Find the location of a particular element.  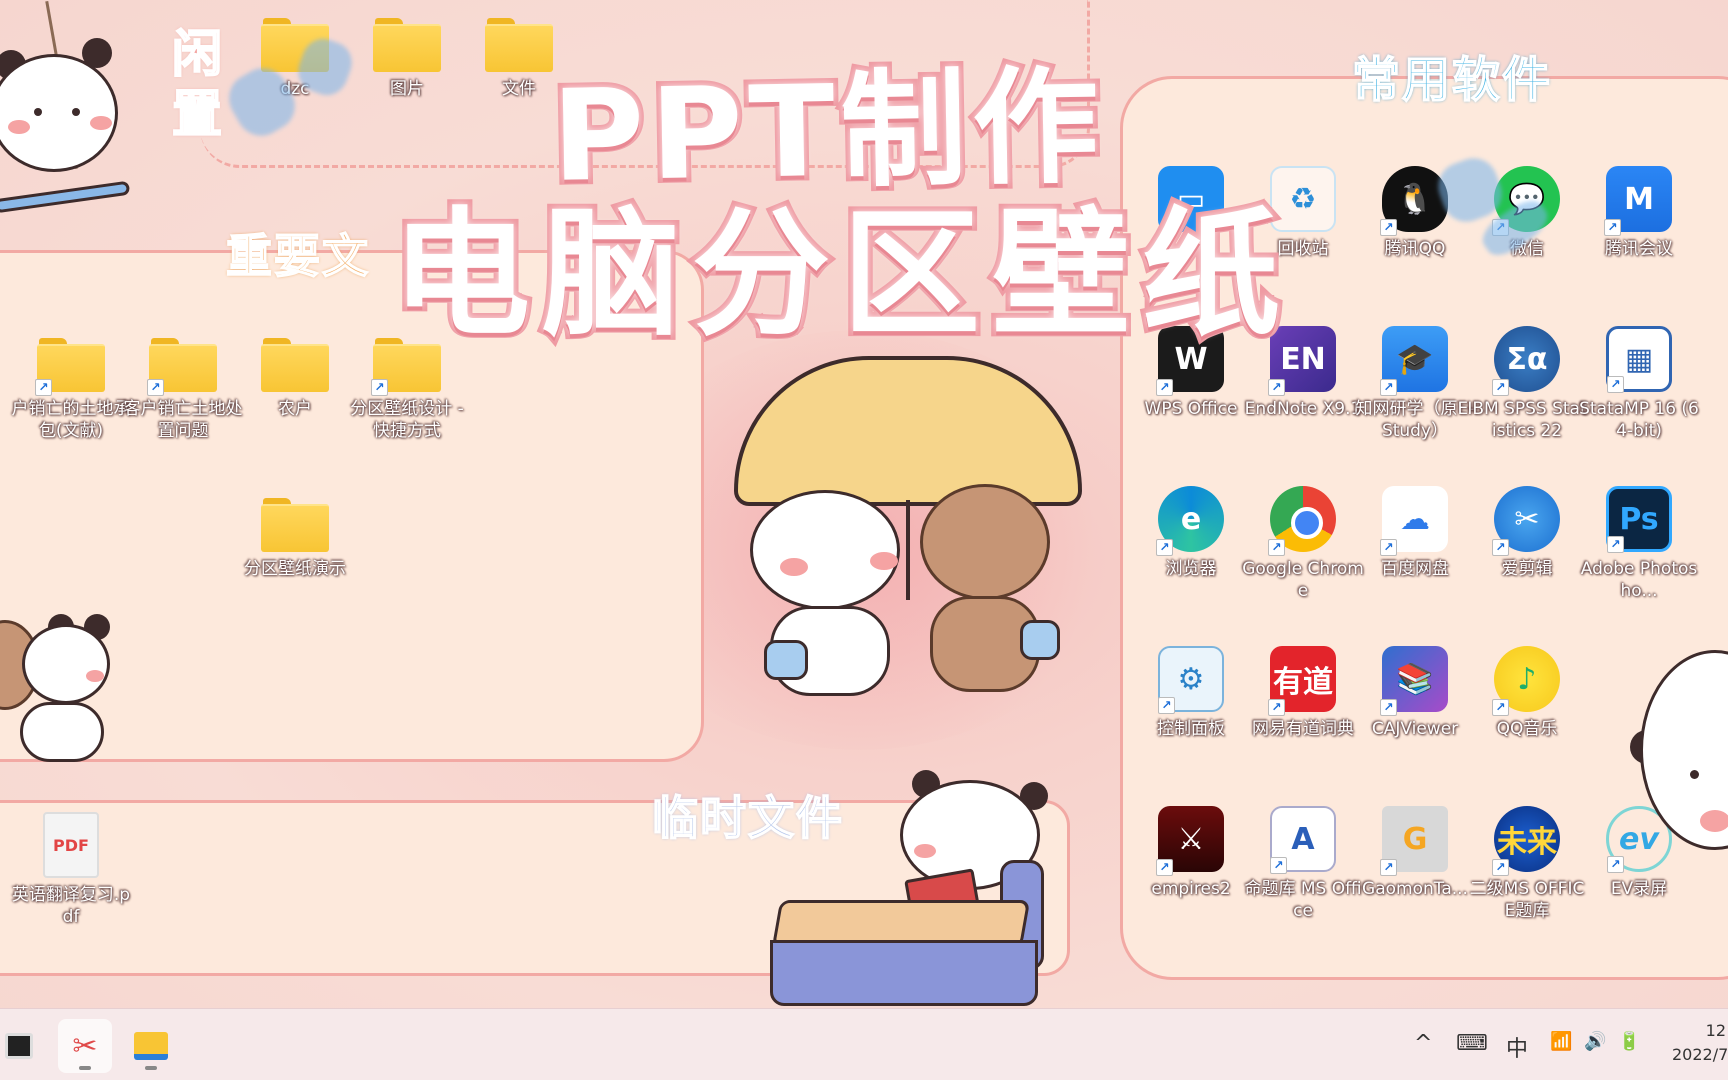

overlay-title-line1: PPT制作 is located at coordinates (828, 131).